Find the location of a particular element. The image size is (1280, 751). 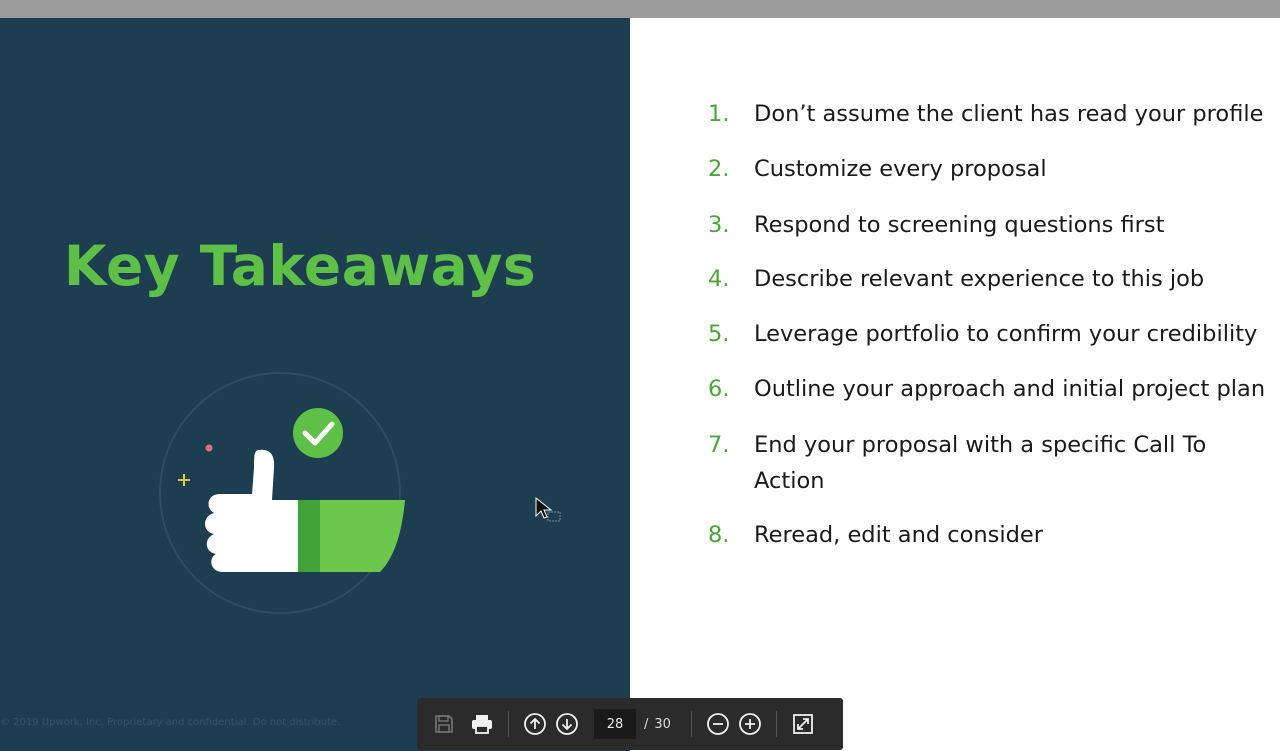

takeaway-number: 2. is located at coordinates (719, 169).